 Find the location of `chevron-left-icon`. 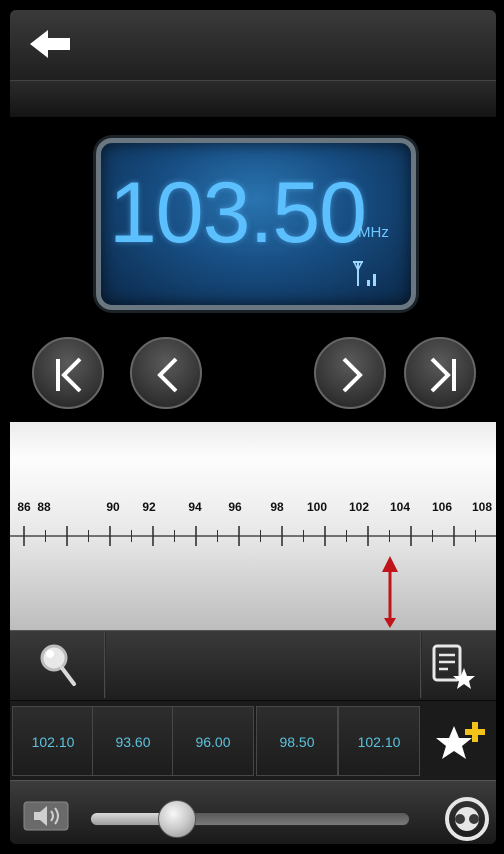

chevron-left-icon is located at coordinates (167, 375).